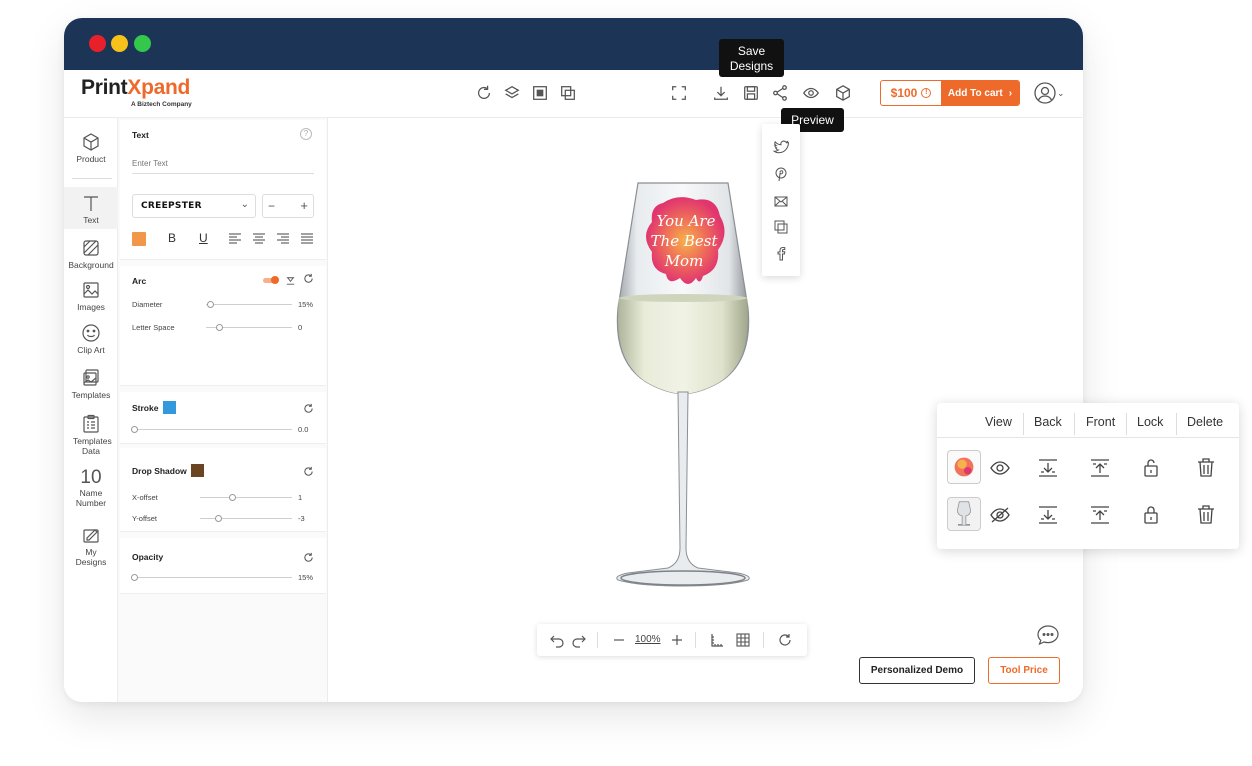  I want to click on reset-view-icon, so click(785, 640).